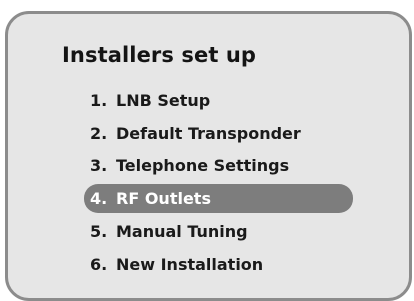 Image resolution: width=414 pixels, height=301 pixels. Describe the element at coordinates (203, 165) in the screenshot. I see `menu-item-label: Telephone Settings` at that location.